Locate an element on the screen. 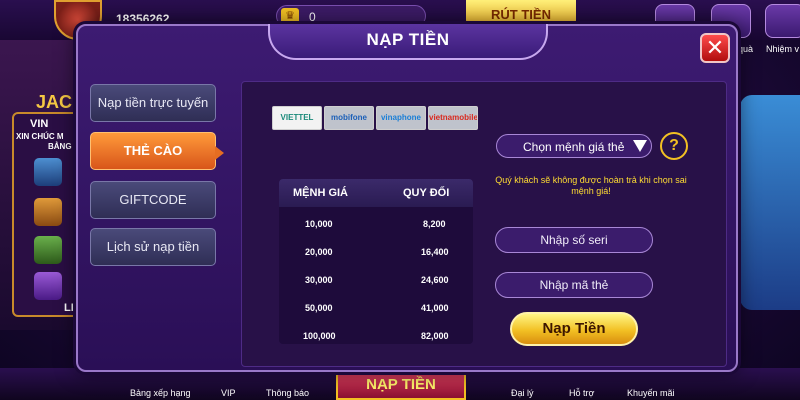 The height and width of the screenshot is (400, 800). jackpot-line: BẢNG is located at coordinates (60, 146).